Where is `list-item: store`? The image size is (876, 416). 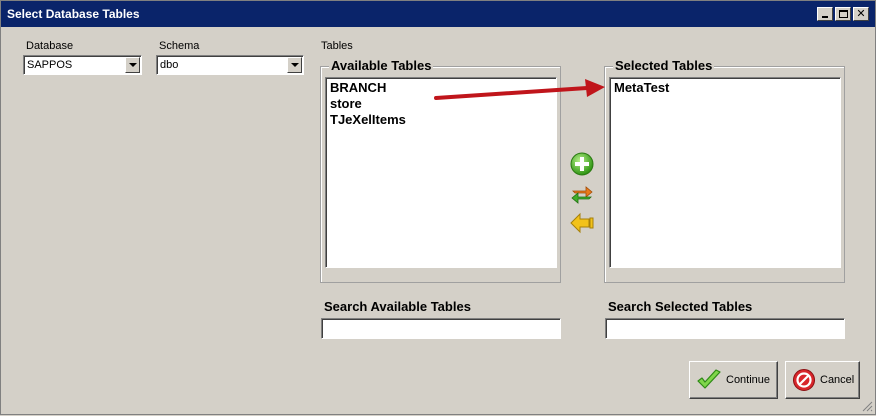 list-item: store is located at coordinates (441, 104).